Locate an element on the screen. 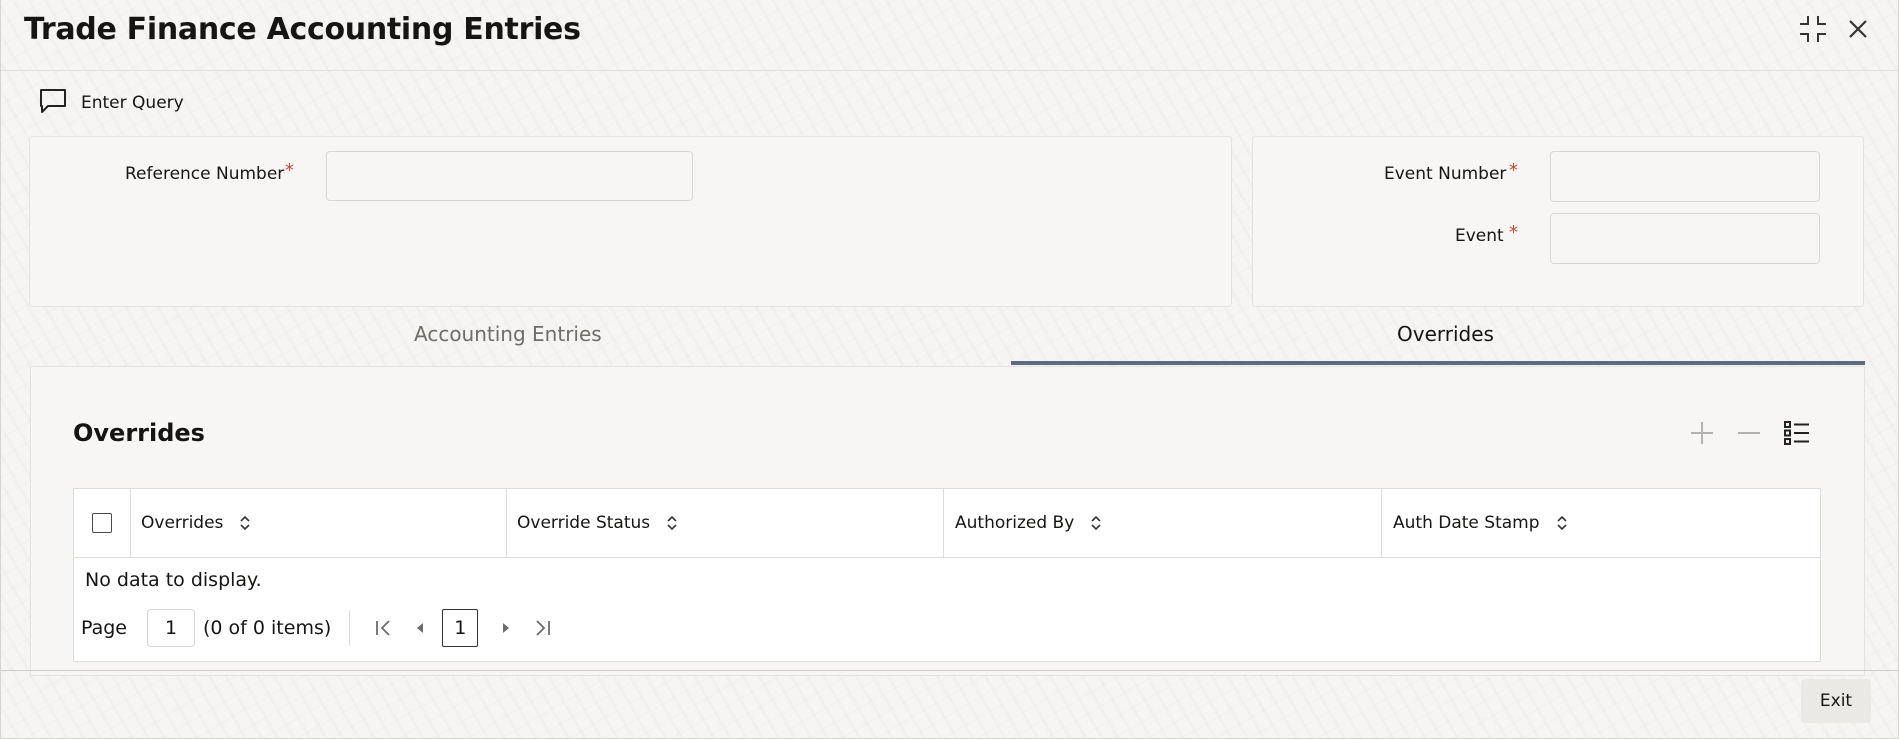  column-header-label: Override Status is located at coordinates (584, 523).